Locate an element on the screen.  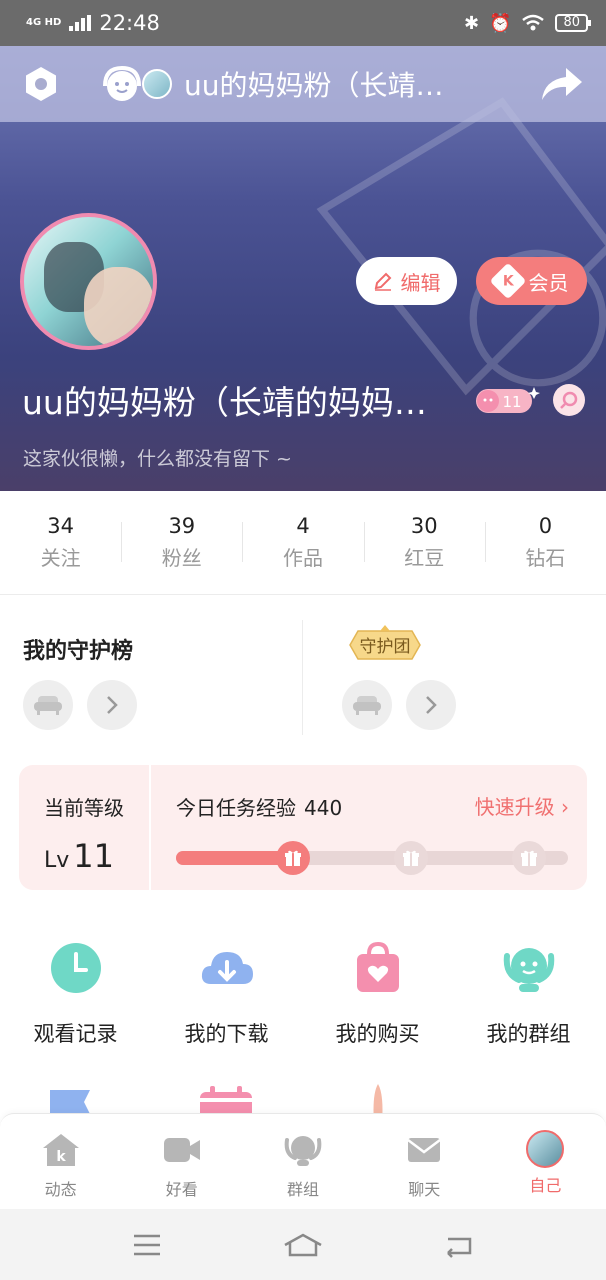
guard-seat-slot is located at coordinates (48, 705).